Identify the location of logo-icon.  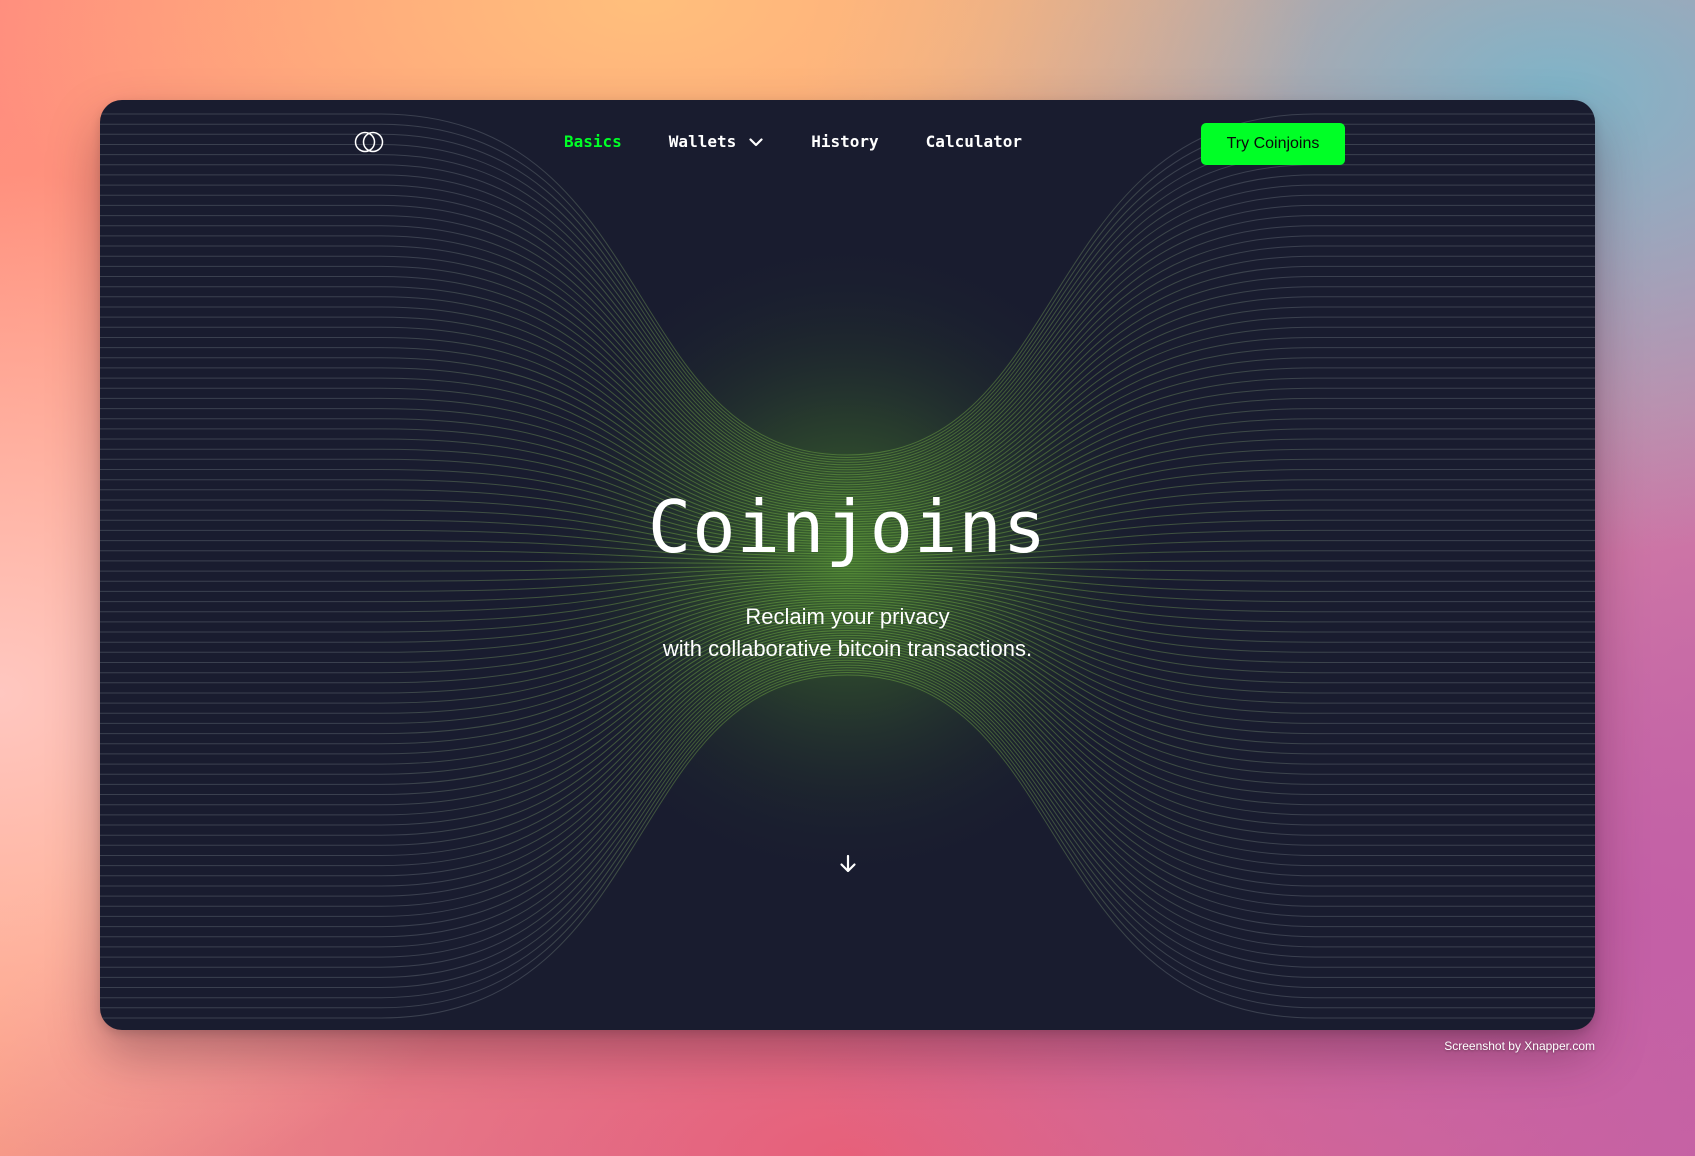
(369, 142).